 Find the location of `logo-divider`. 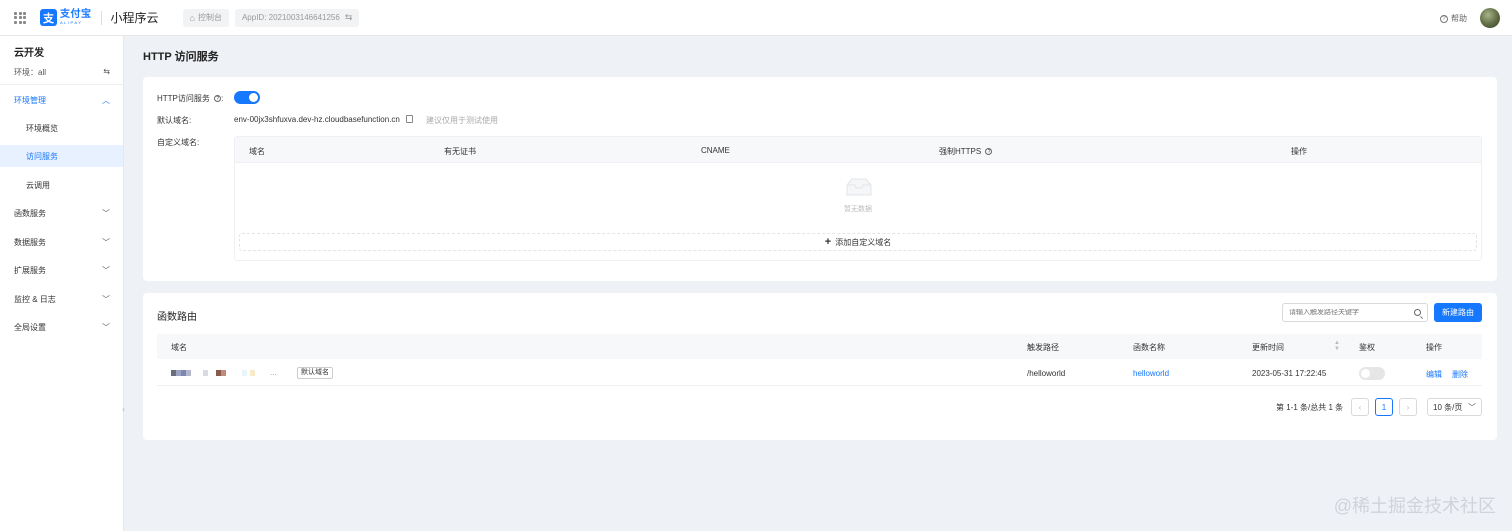

logo-divider is located at coordinates (101, 17).